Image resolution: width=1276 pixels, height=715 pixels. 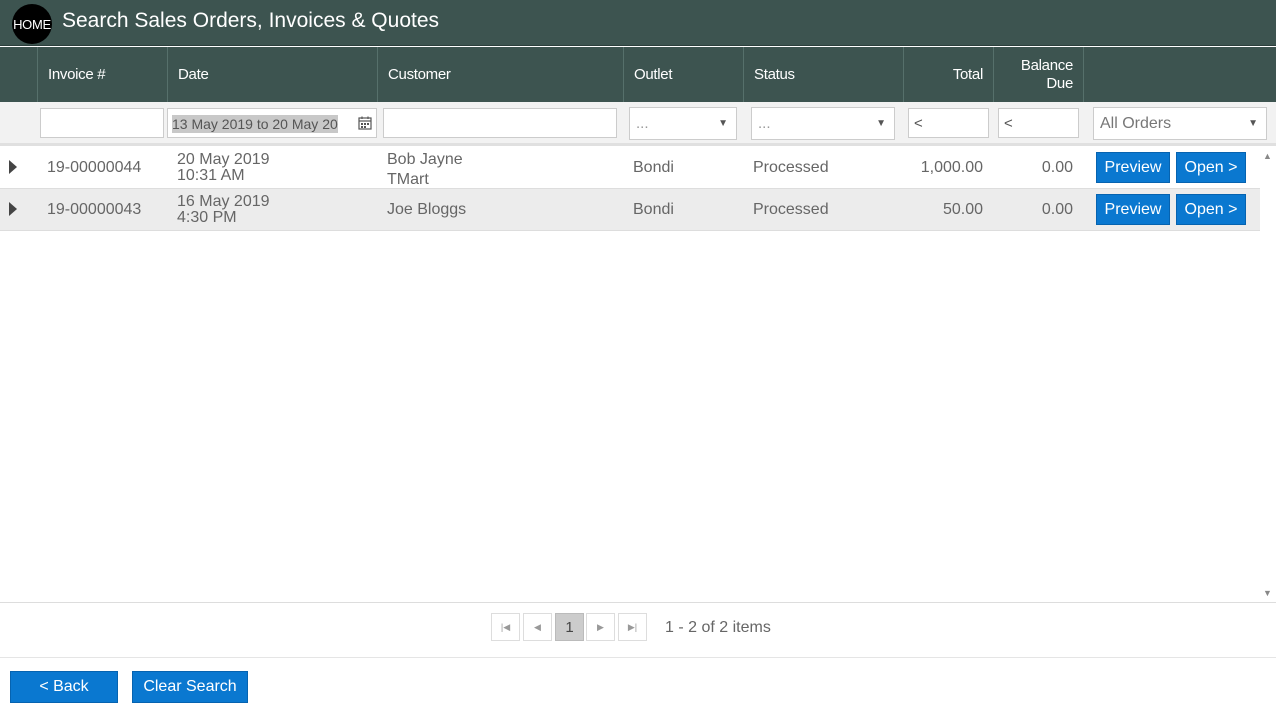 What do you see at coordinates (408, 179) in the screenshot?
I see `customer-name-line2: TMart` at bounding box center [408, 179].